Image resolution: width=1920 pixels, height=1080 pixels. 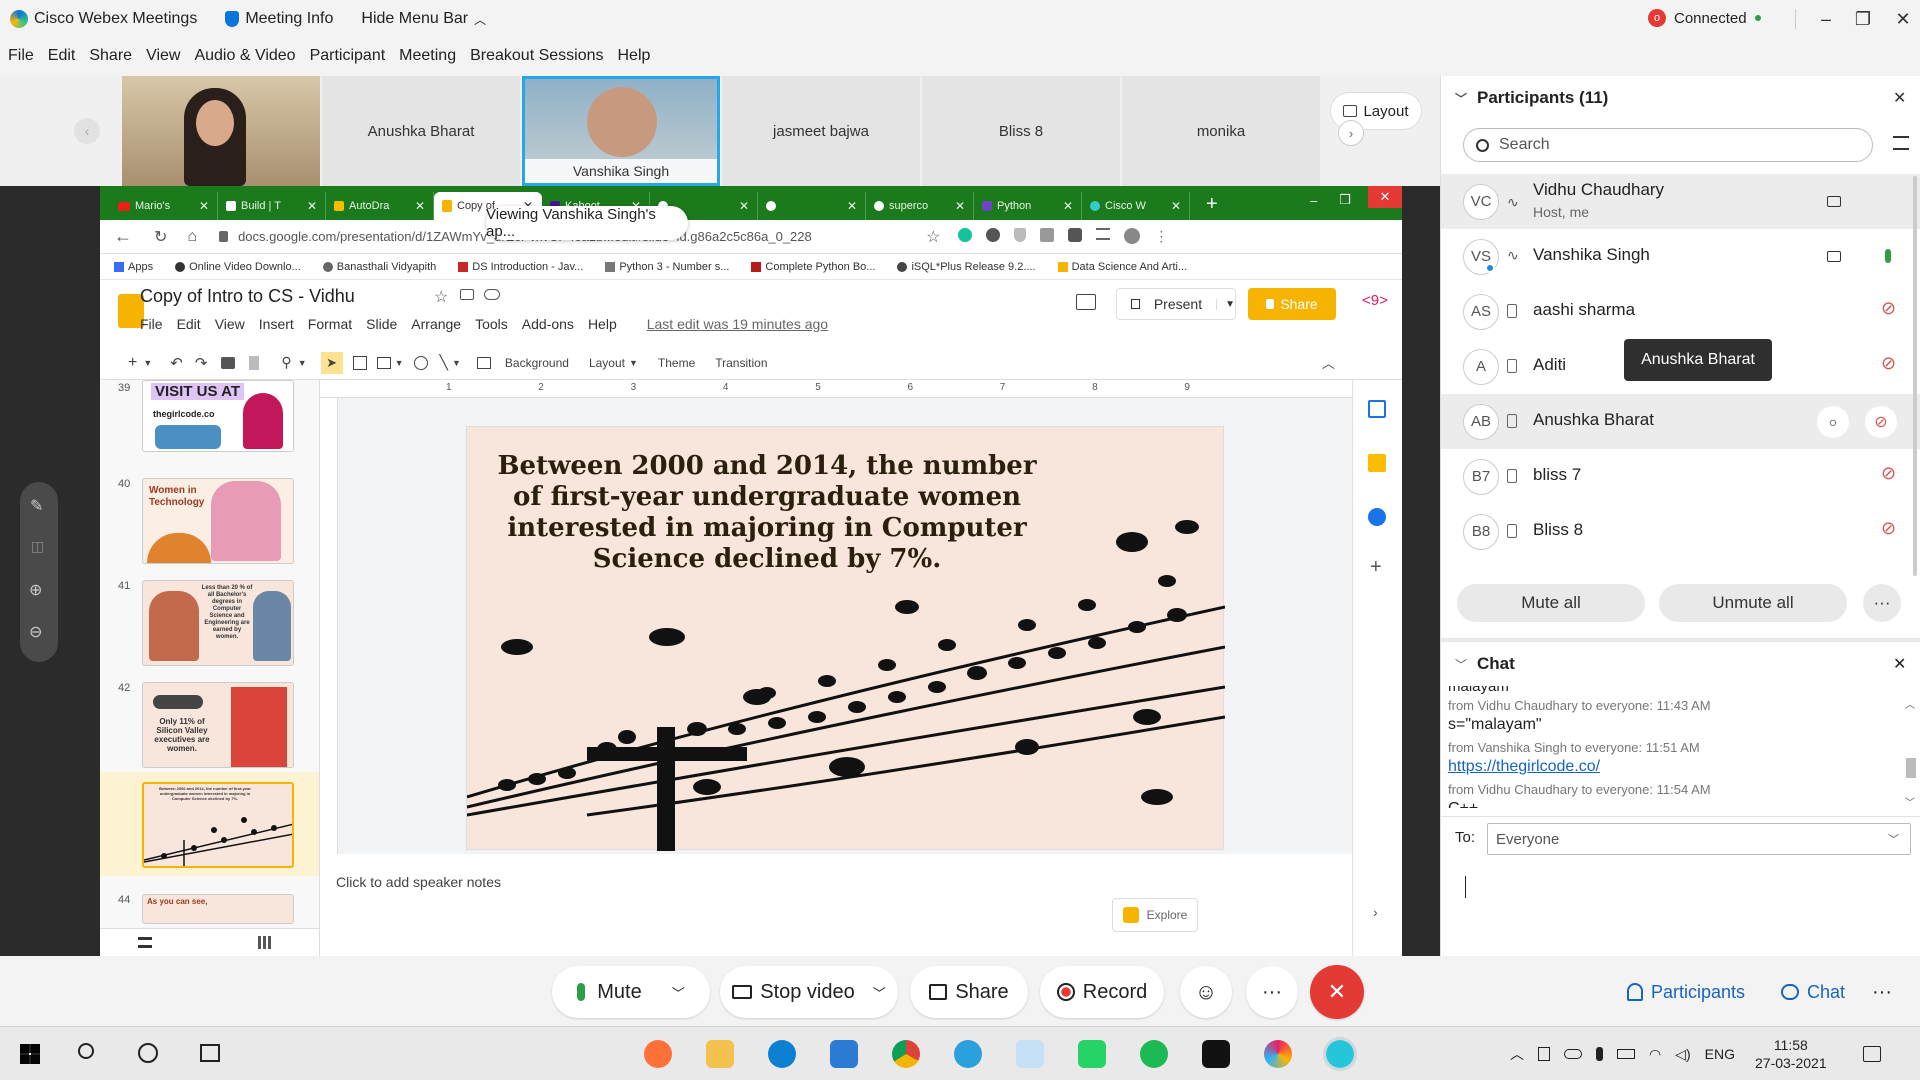 I want to click on meeting-info-button: Meeting Info, so click(x=279, y=19).